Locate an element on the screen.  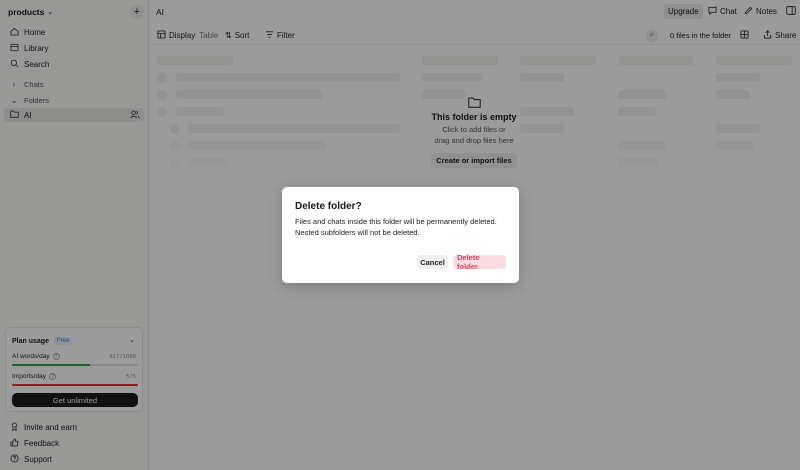
dialog-message-line2: Nested subfolders will not be deleted. is located at coordinates (357, 232).